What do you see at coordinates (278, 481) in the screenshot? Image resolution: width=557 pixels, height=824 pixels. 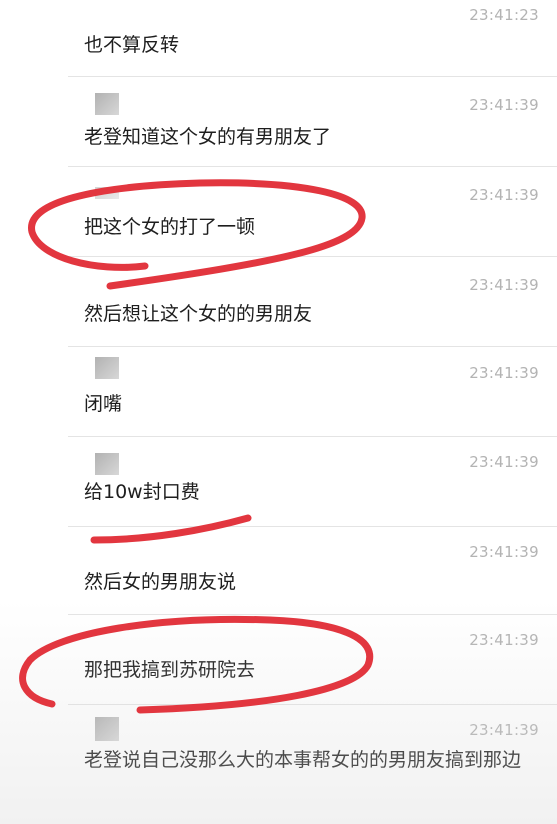 I see `message-item: 23:41:39 给10w封口费` at bounding box center [278, 481].